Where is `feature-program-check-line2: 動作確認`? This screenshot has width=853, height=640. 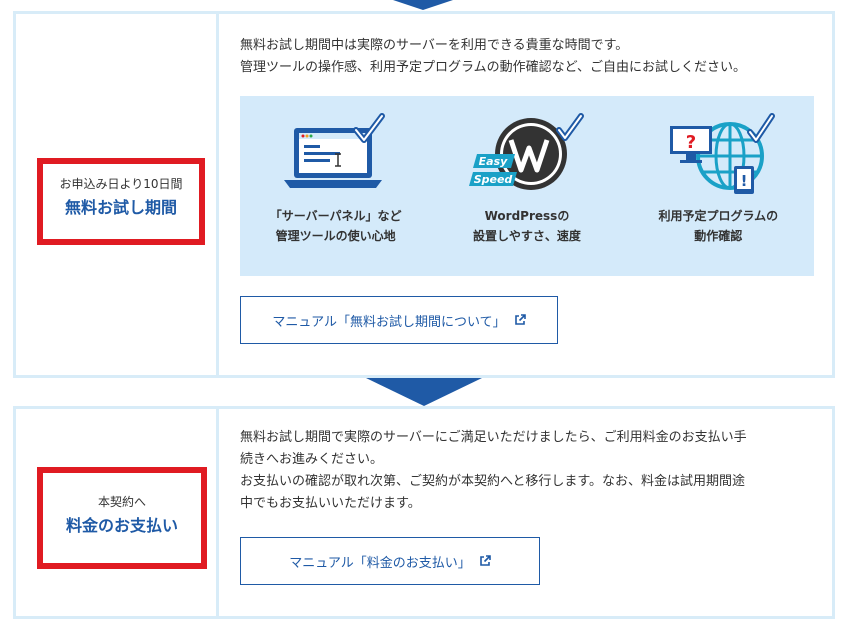
feature-program-check-line2: 動作確認 is located at coordinates (718, 236).